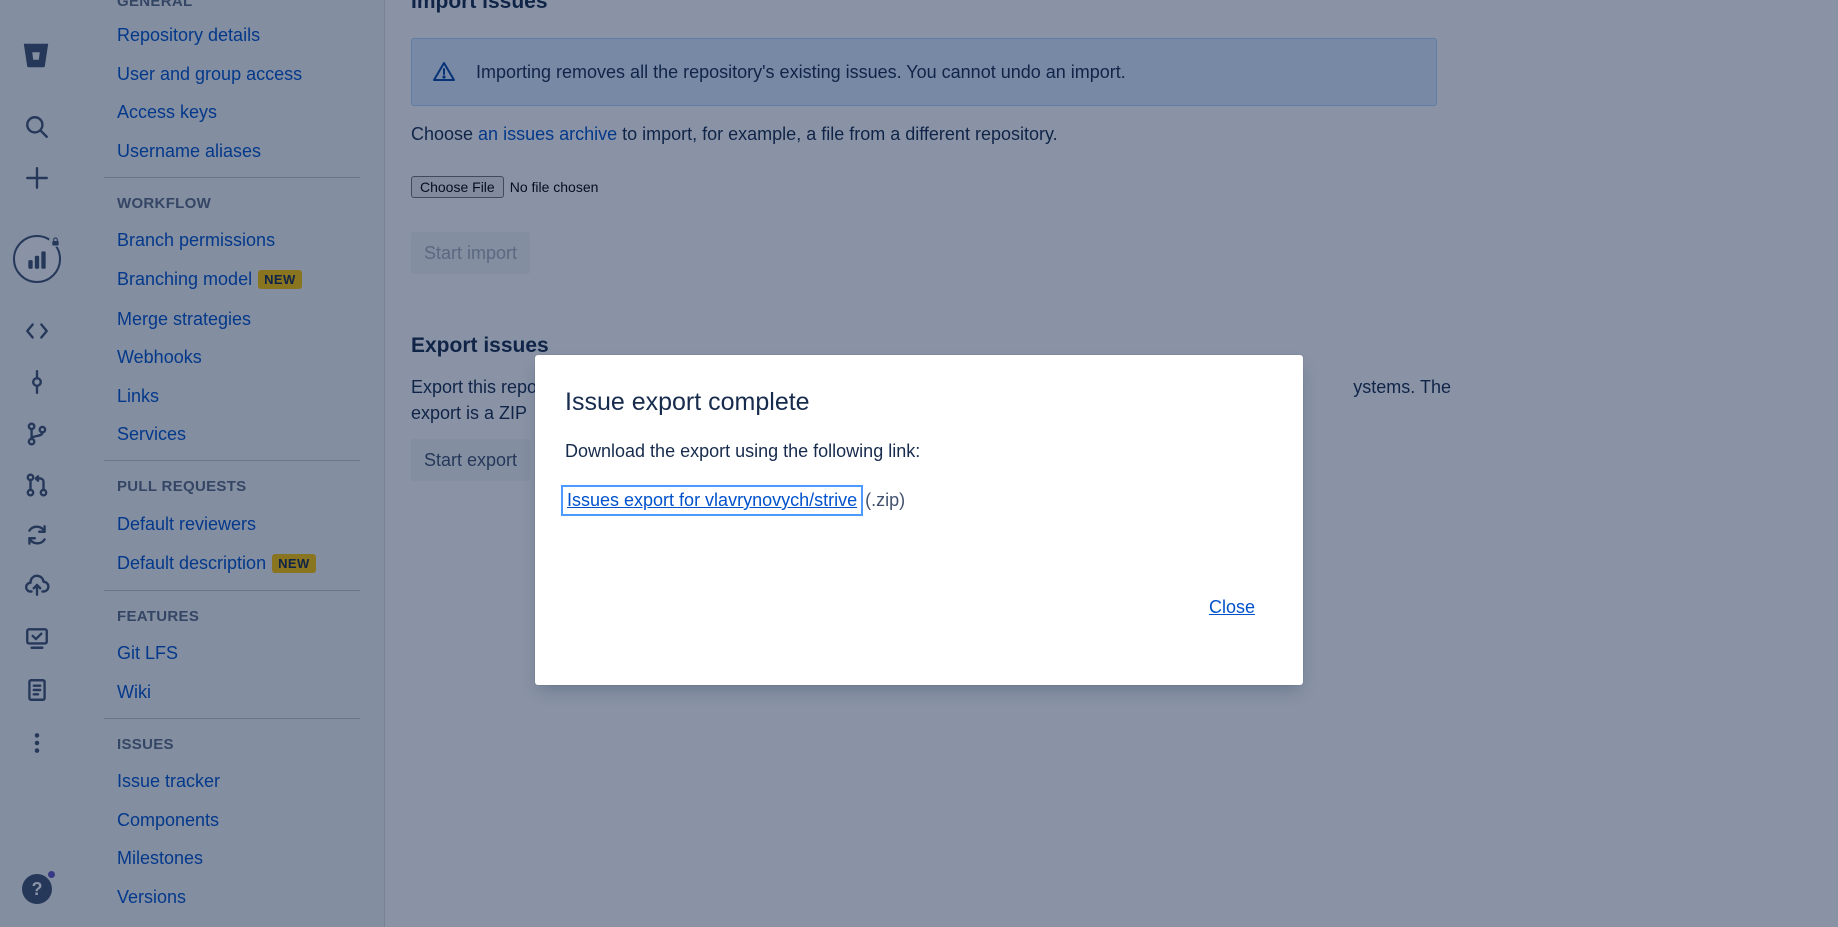 The width and height of the screenshot is (1838, 927). I want to click on issues-export-download-link: Issues export for vlavrynovych/strive, so click(712, 500).